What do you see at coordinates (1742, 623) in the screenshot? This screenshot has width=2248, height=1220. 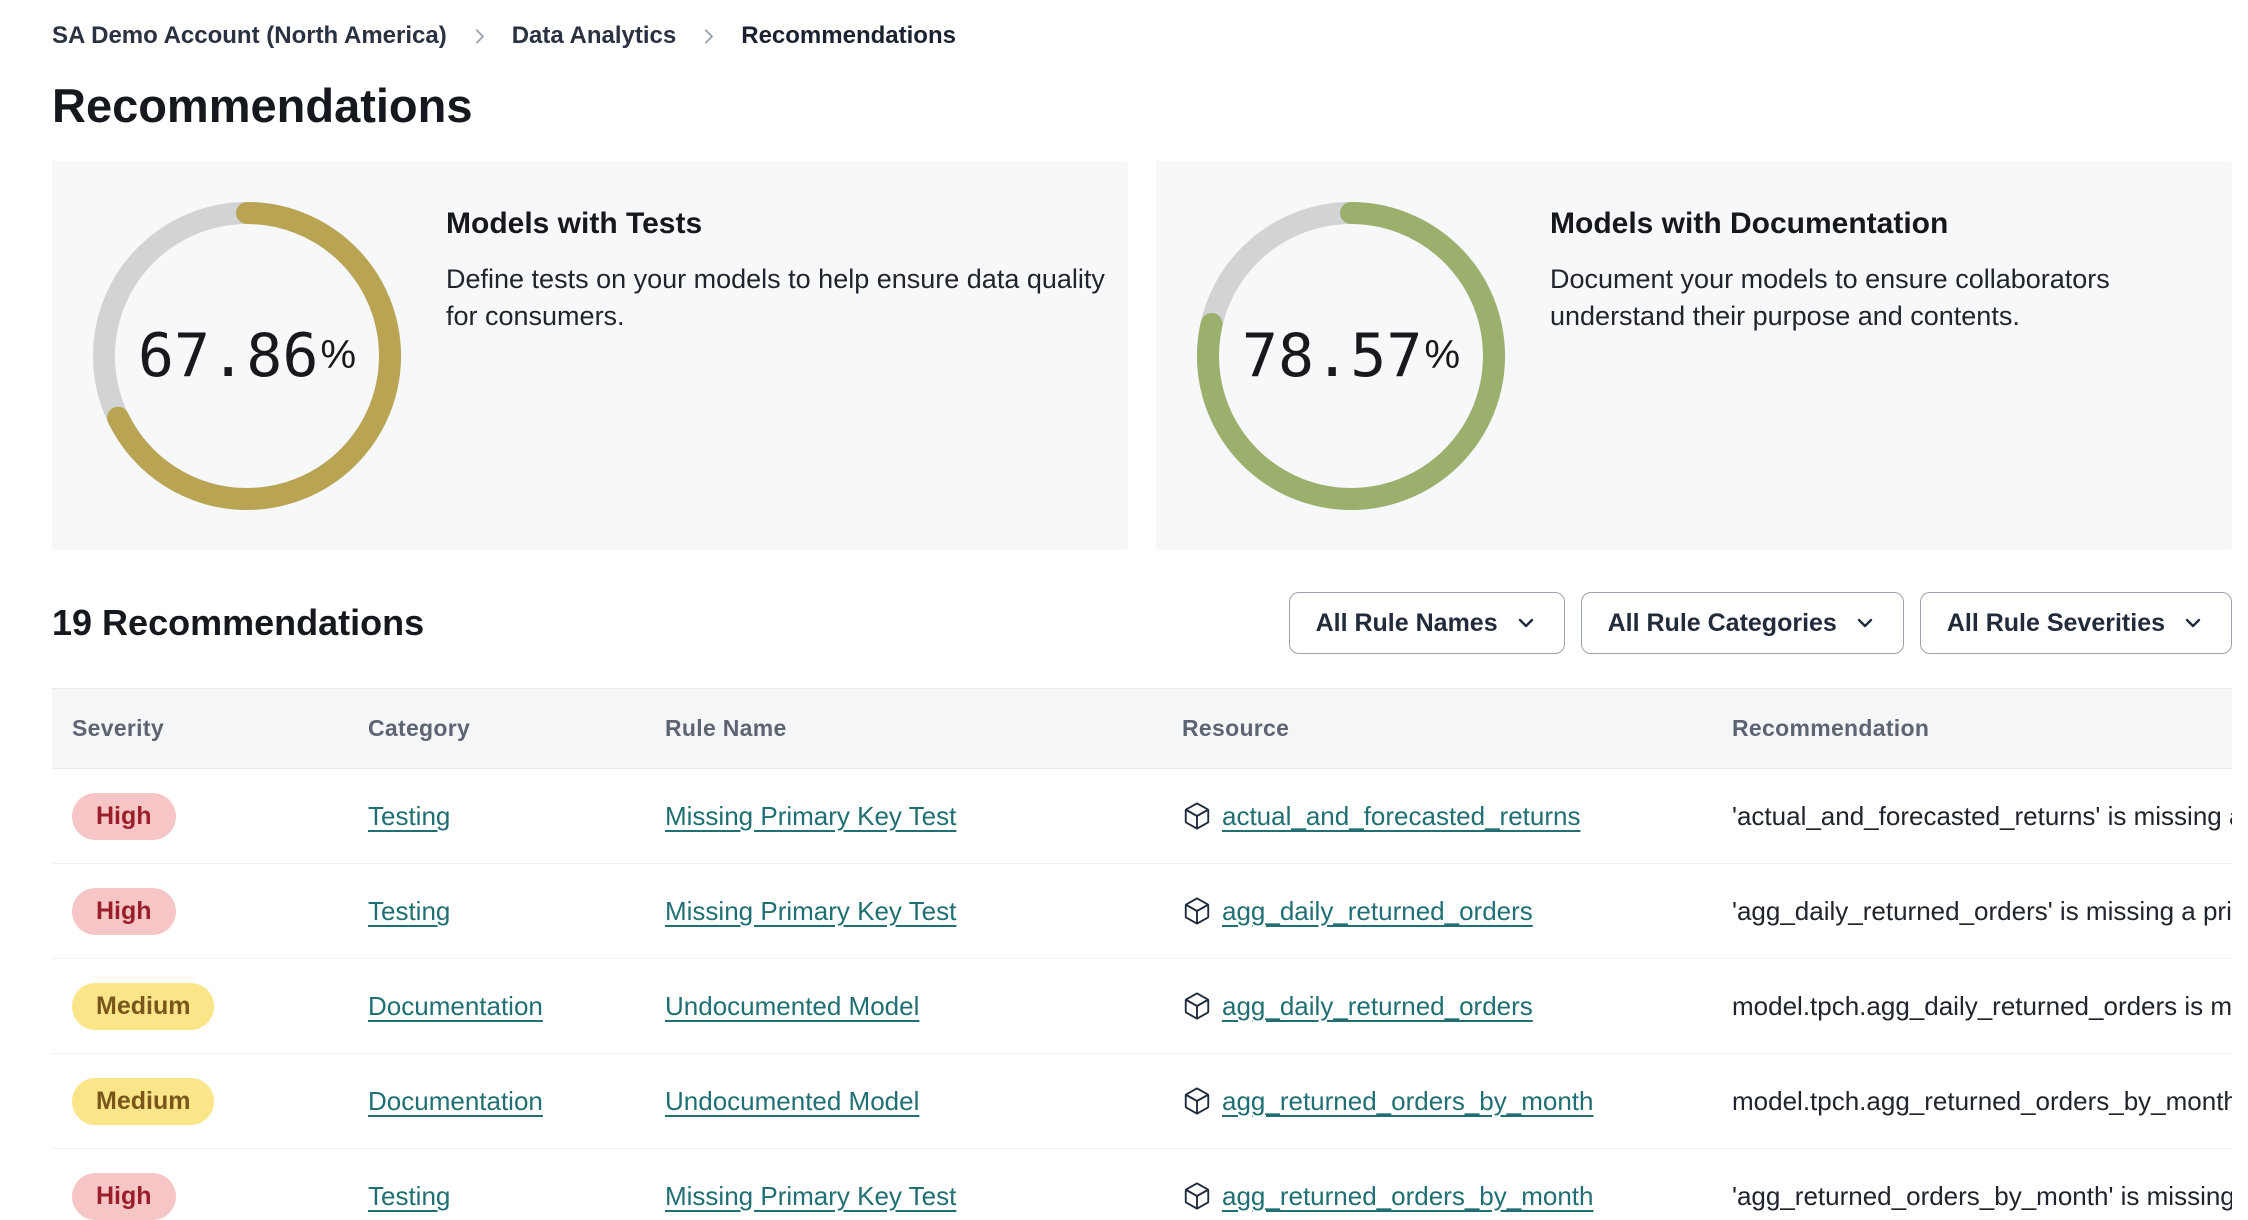 I see `rule-categories-filter-dropdown: All Rule Categories` at bounding box center [1742, 623].